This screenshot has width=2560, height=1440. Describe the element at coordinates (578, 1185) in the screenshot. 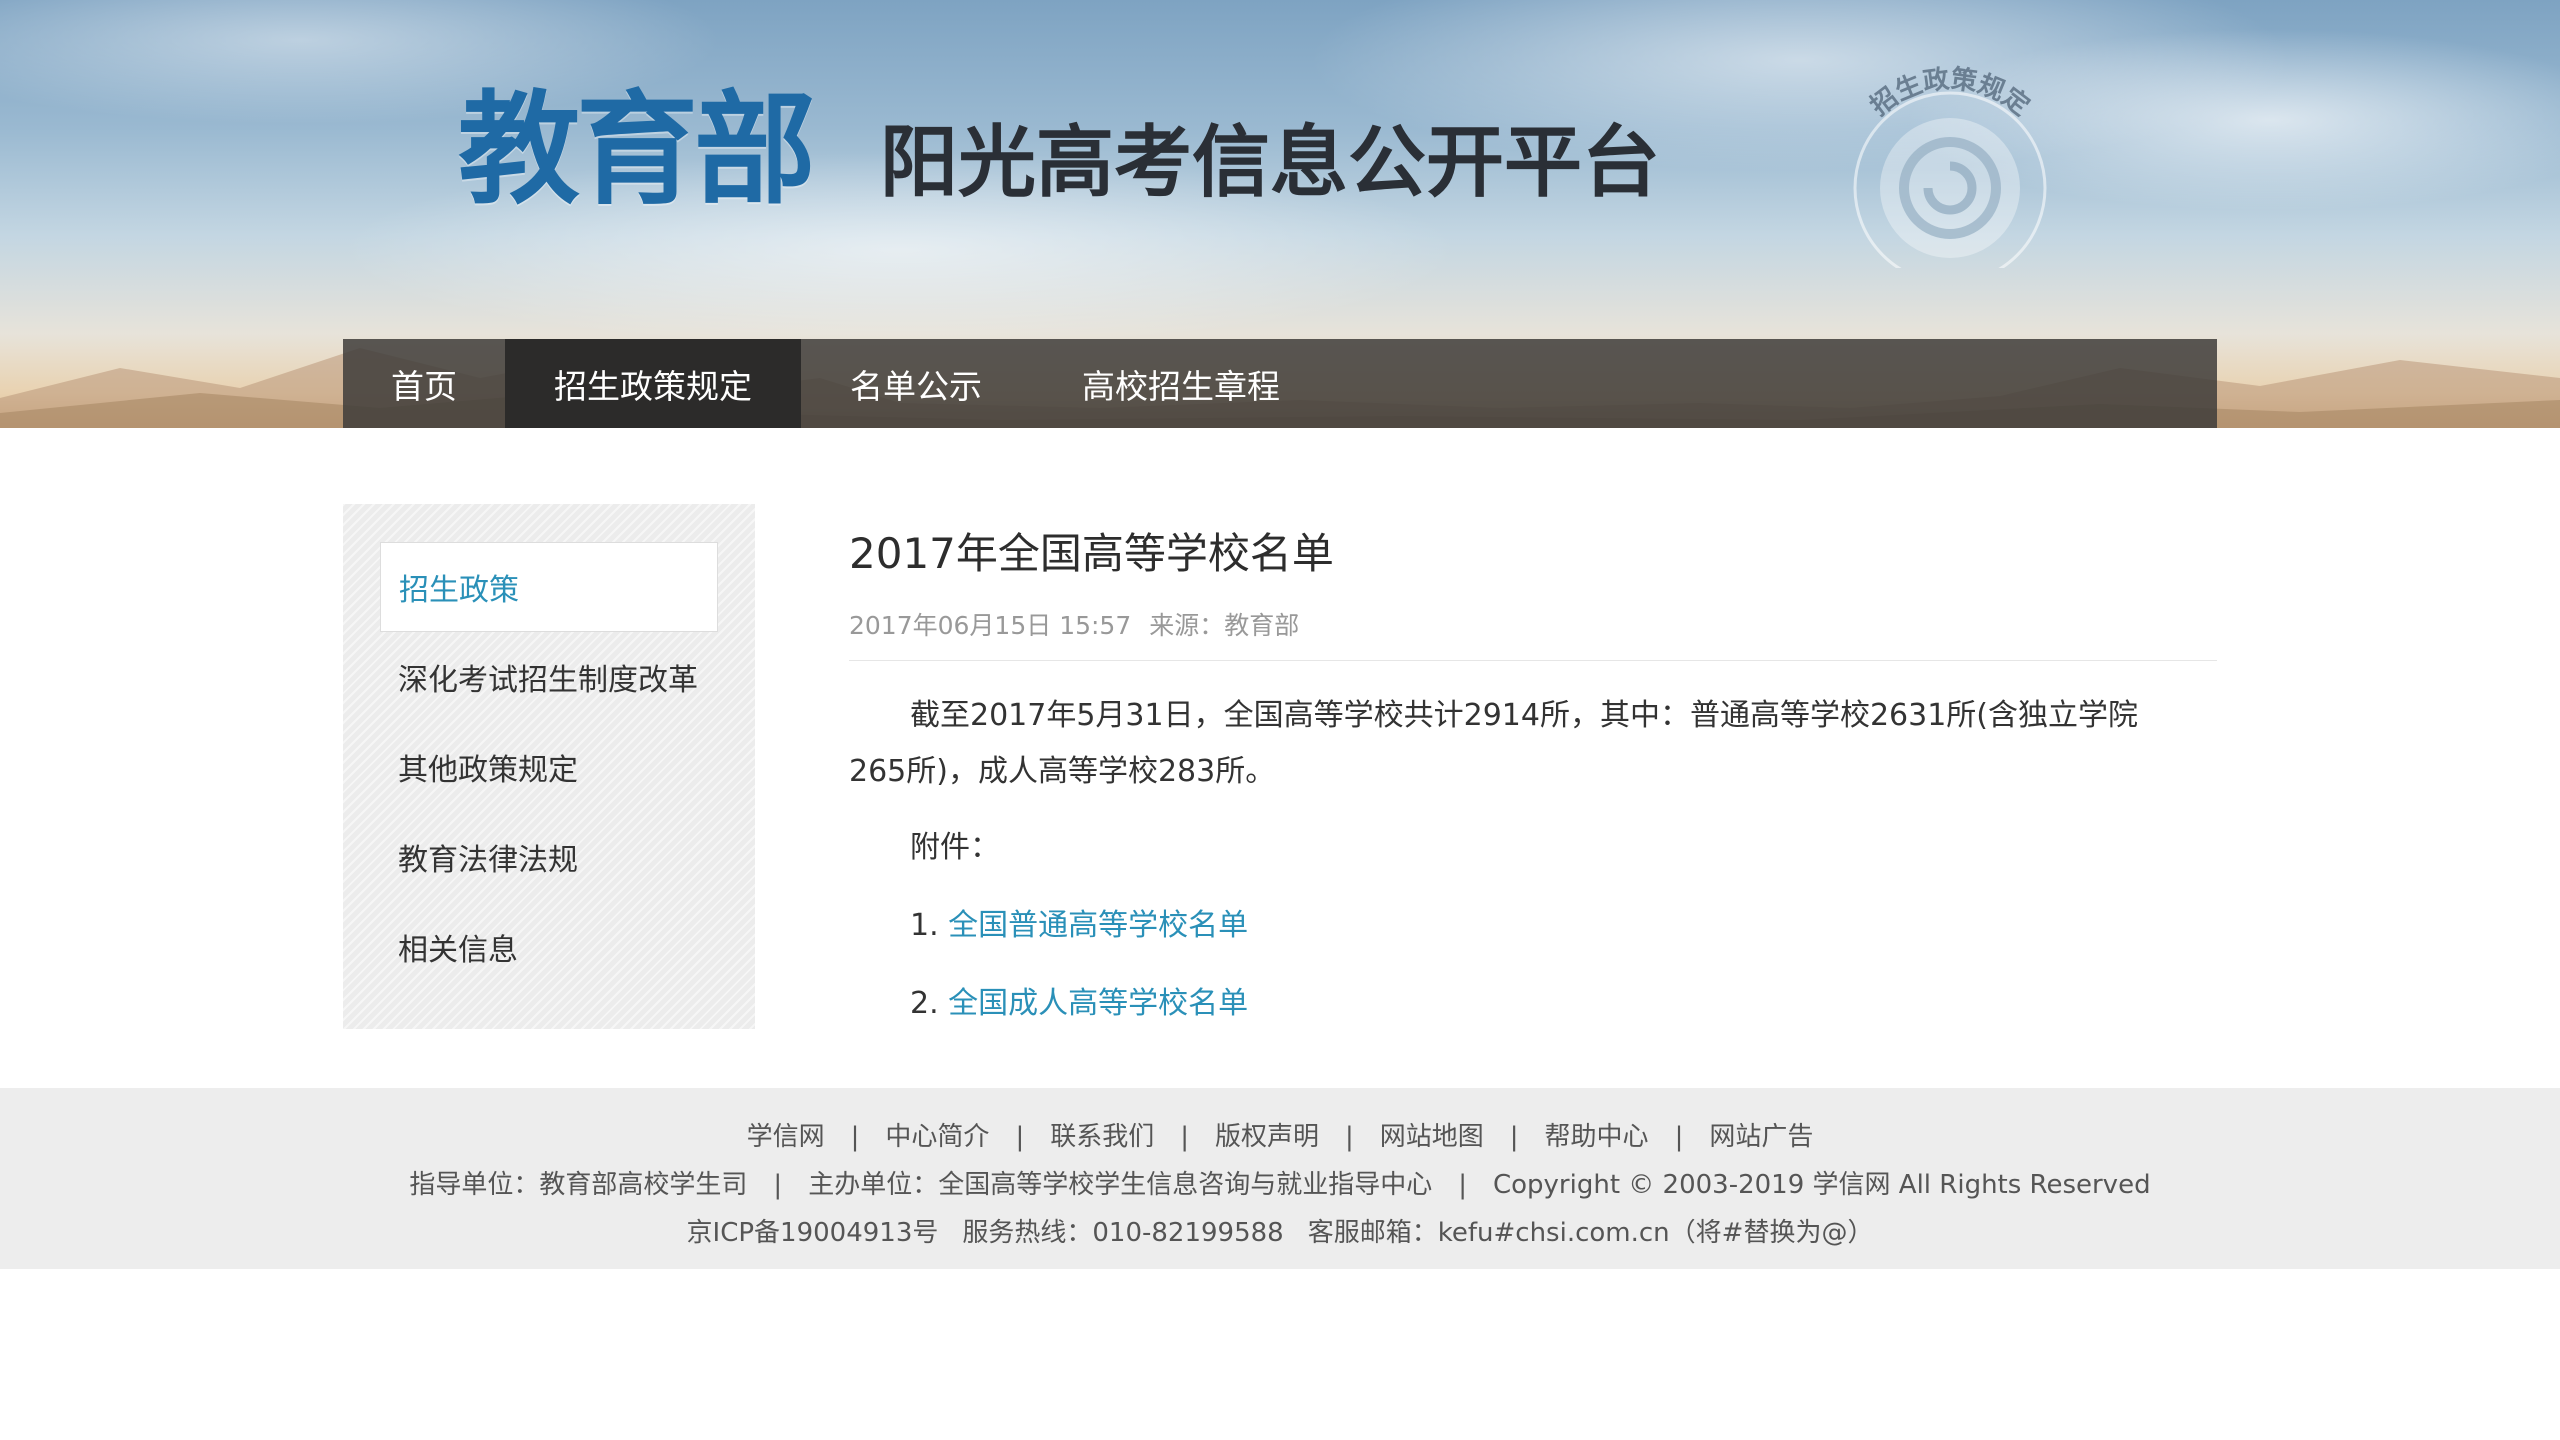

I see `footer-guide-unit: 指导单位：教育部高校学生司` at that location.